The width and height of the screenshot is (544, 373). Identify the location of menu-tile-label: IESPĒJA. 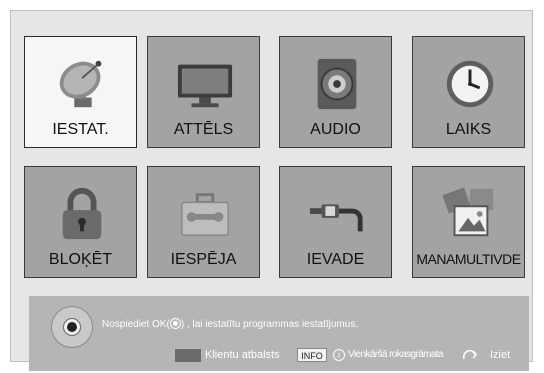
(203, 259).